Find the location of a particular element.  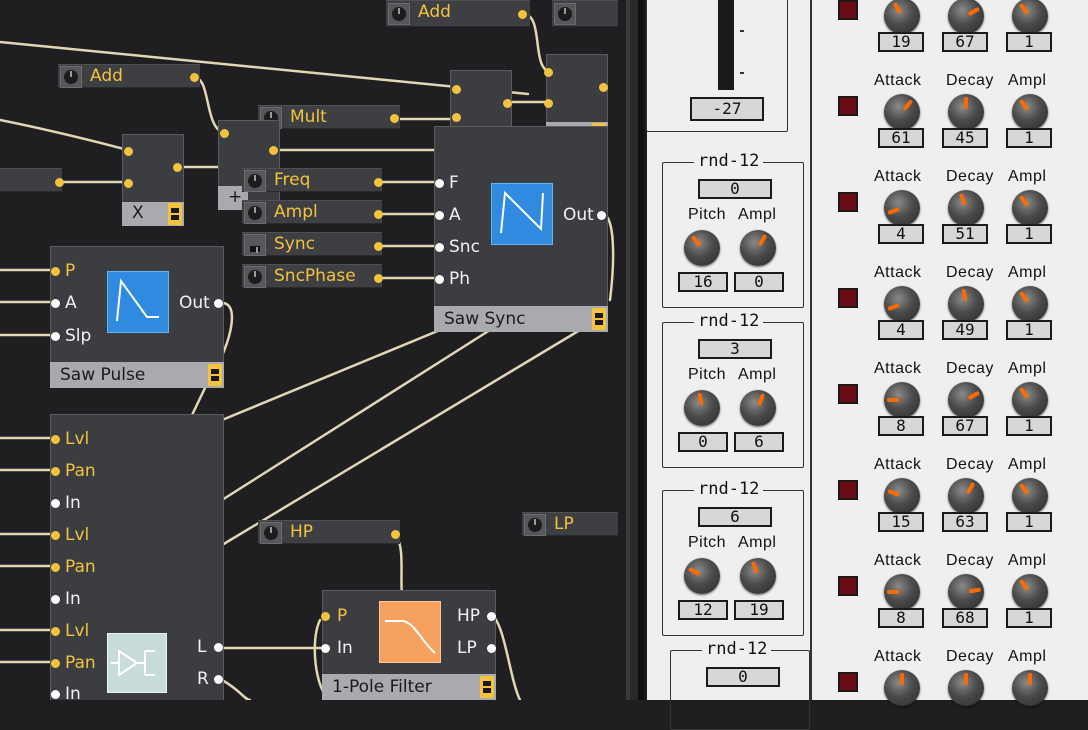

port-snc is located at coordinates (439, 247).